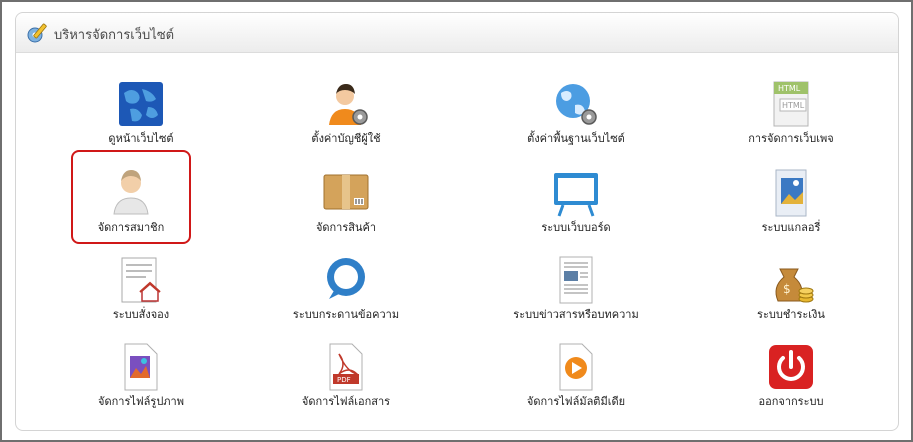  What do you see at coordinates (346, 367) in the screenshot?
I see `pdf-file-icon: PDF` at bounding box center [346, 367].